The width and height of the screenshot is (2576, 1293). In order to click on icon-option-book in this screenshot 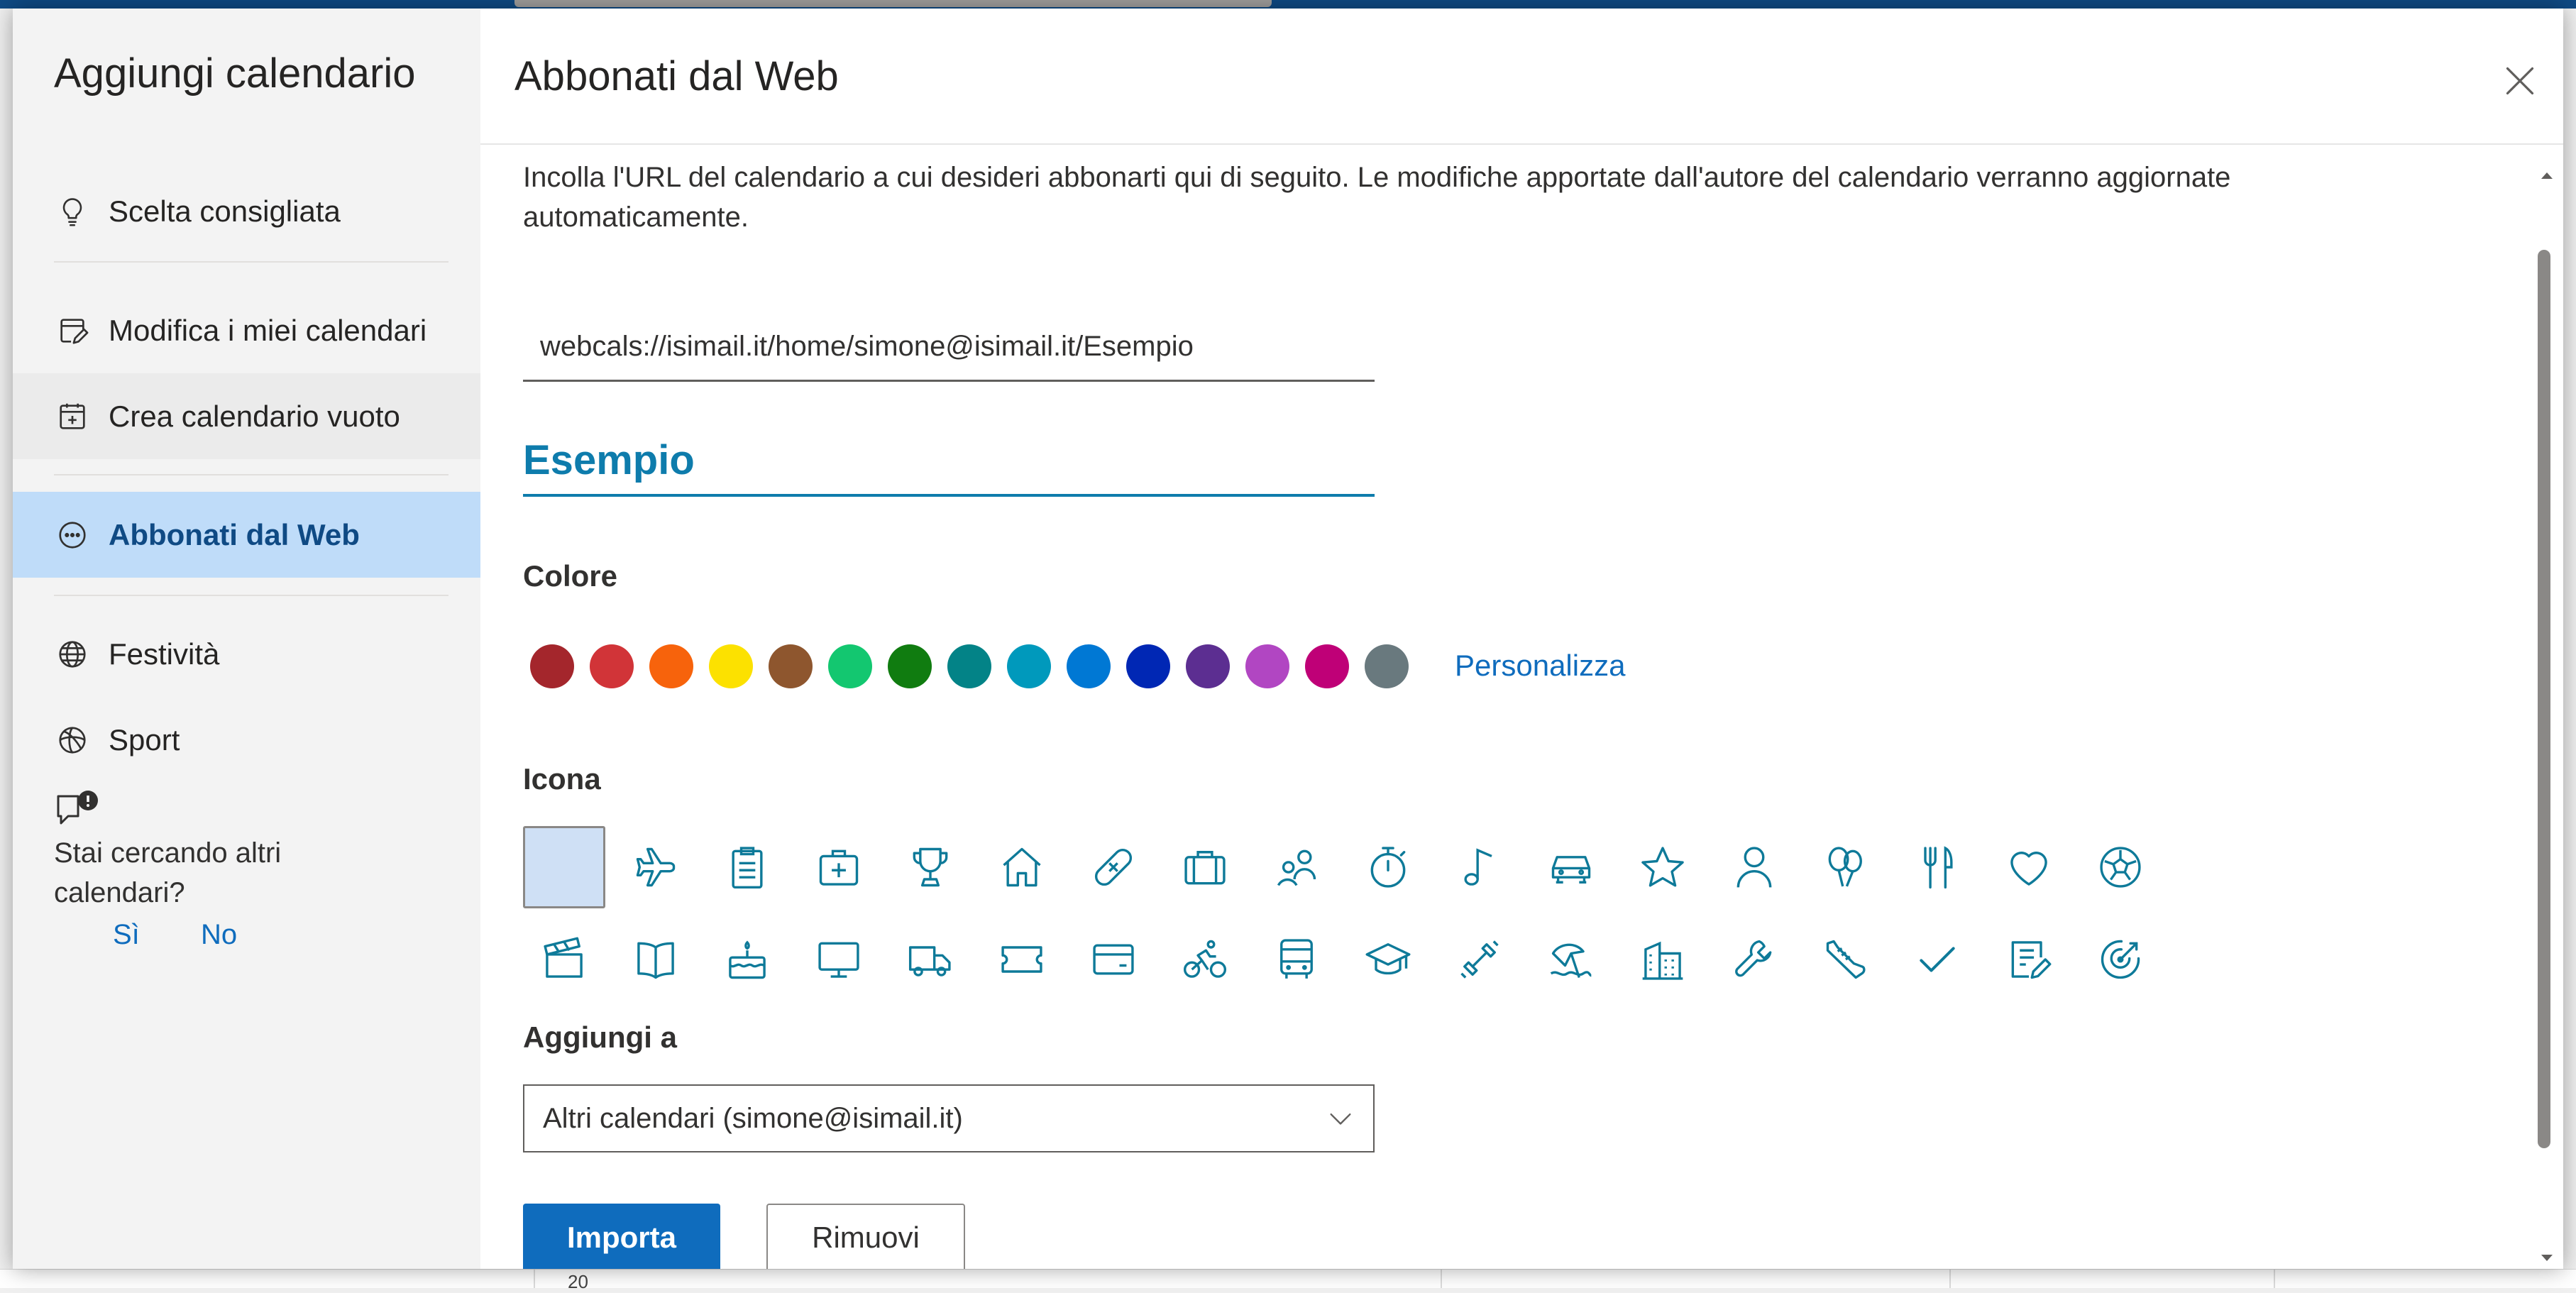, I will do `click(656, 959)`.